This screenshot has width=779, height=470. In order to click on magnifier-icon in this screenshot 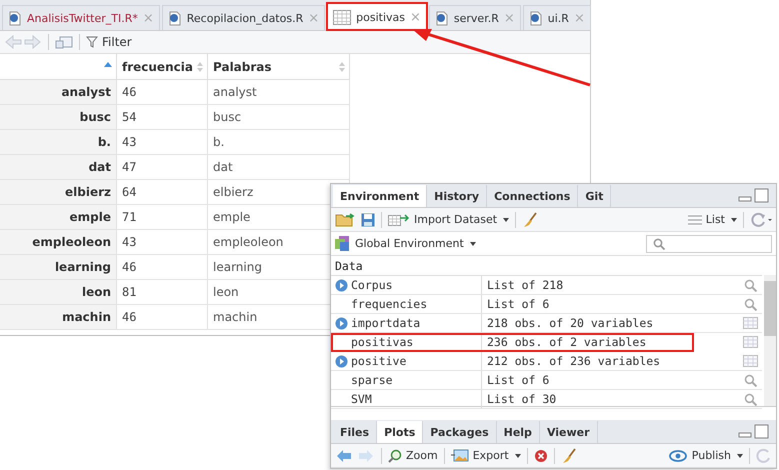, I will do `click(395, 455)`.